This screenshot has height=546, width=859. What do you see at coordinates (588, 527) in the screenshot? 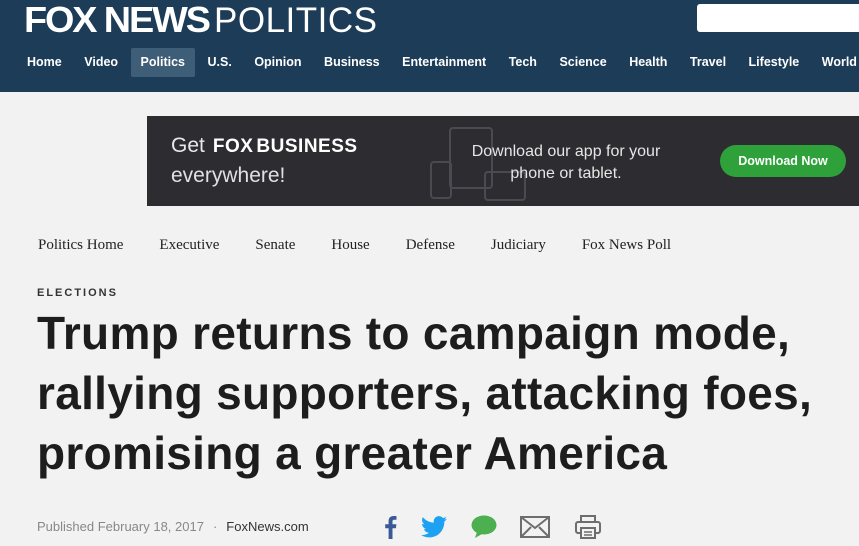
I see `print-icon` at bounding box center [588, 527].